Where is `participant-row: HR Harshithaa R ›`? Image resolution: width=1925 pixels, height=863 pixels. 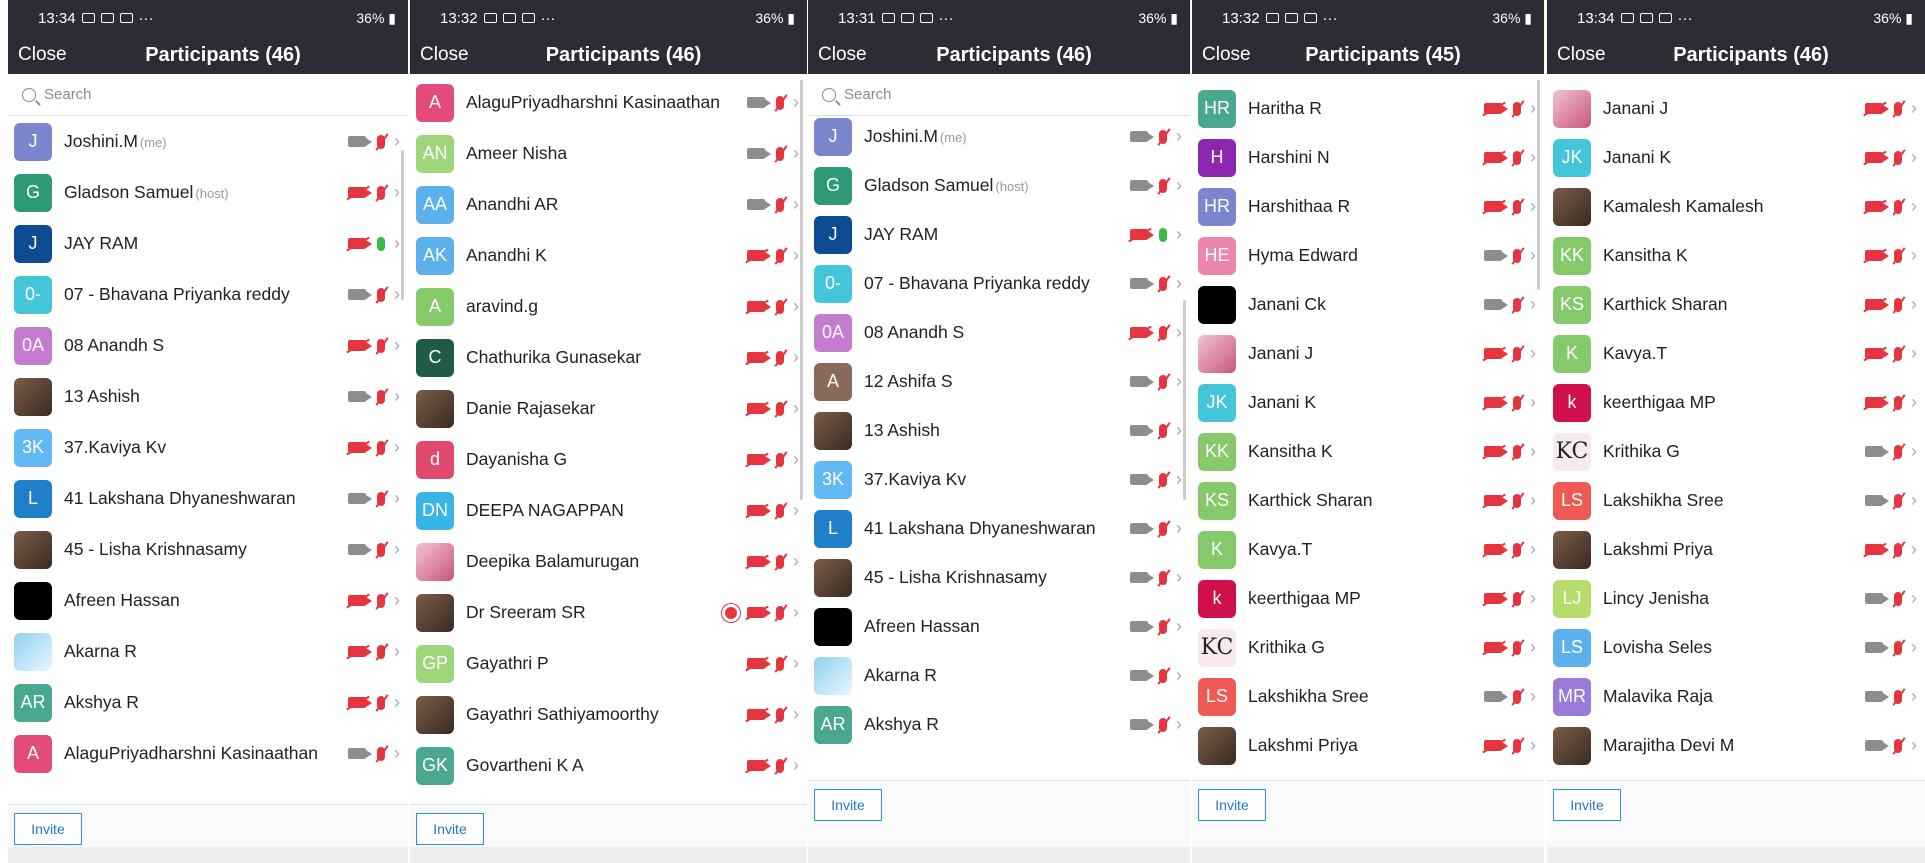 participant-row: HR Harshithaa R › is located at coordinates (1368, 206).